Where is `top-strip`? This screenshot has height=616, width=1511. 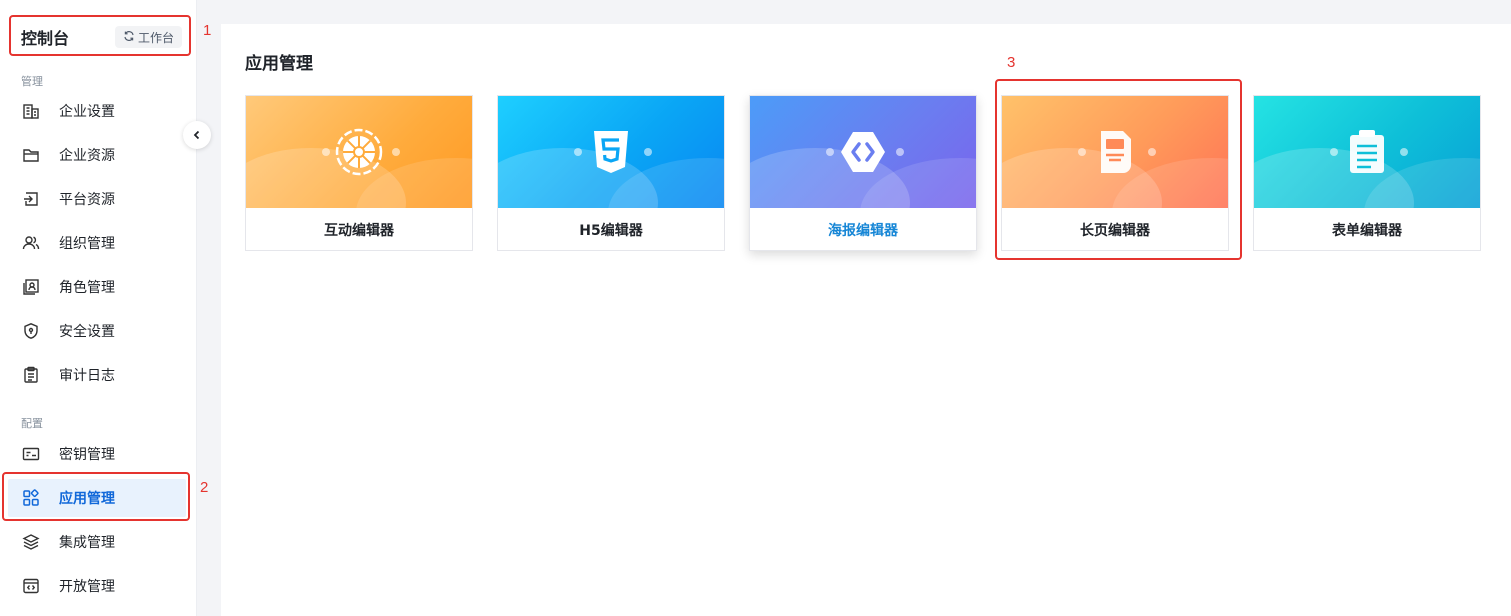 top-strip is located at coordinates (854, 12).